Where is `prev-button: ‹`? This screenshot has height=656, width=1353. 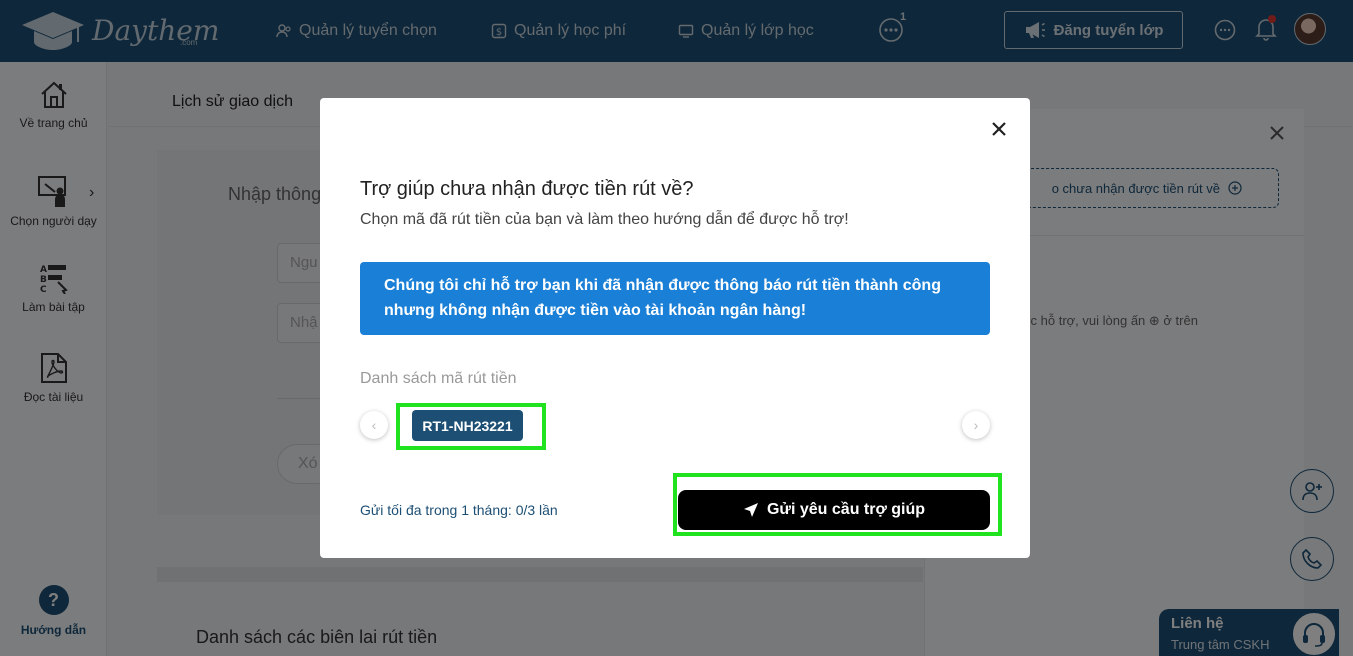 prev-button: ‹ is located at coordinates (374, 425).